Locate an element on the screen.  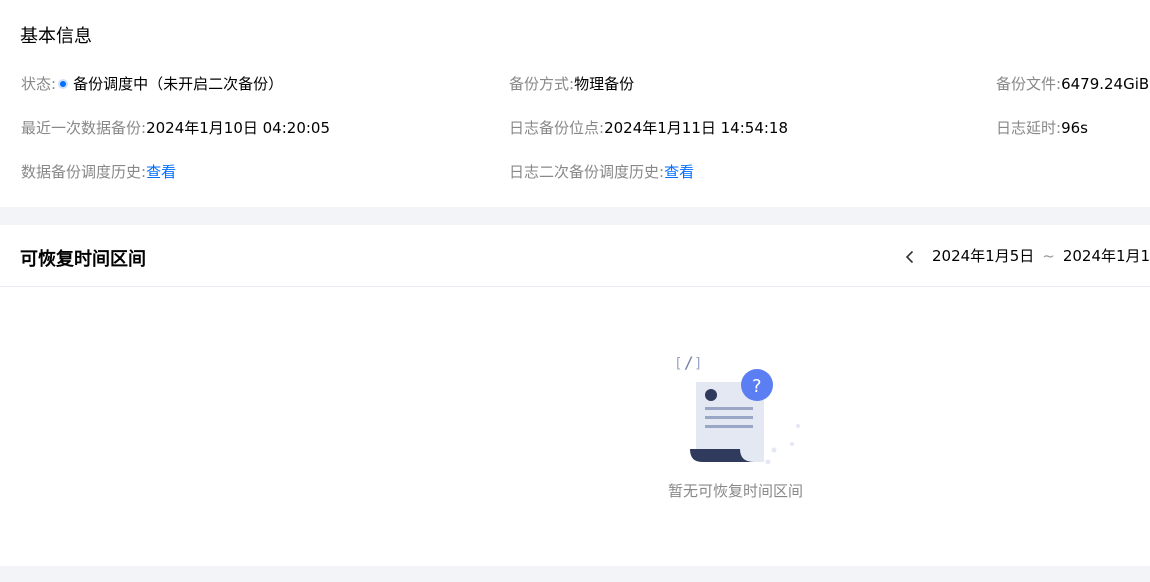
data-history-field: 数据备份调度历史:查看 is located at coordinates (98, 172).